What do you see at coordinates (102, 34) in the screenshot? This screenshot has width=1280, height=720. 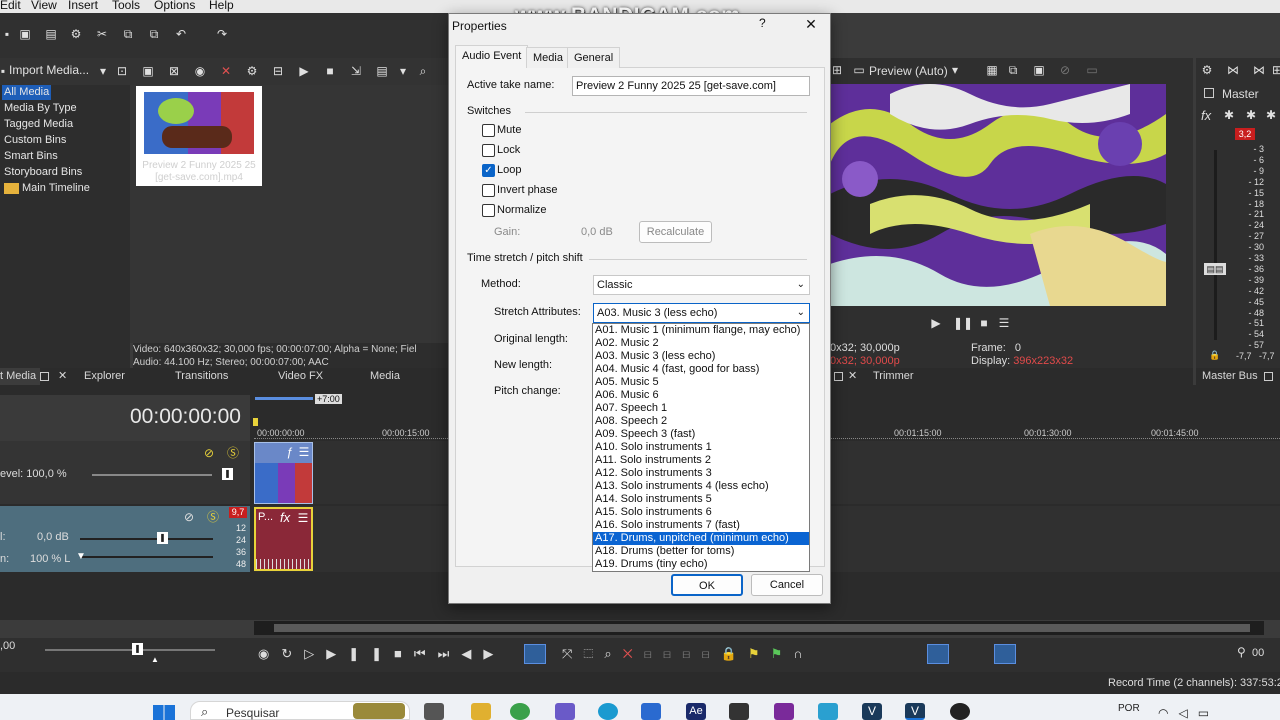 I see `cut-icon: ✂` at bounding box center [102, 34].